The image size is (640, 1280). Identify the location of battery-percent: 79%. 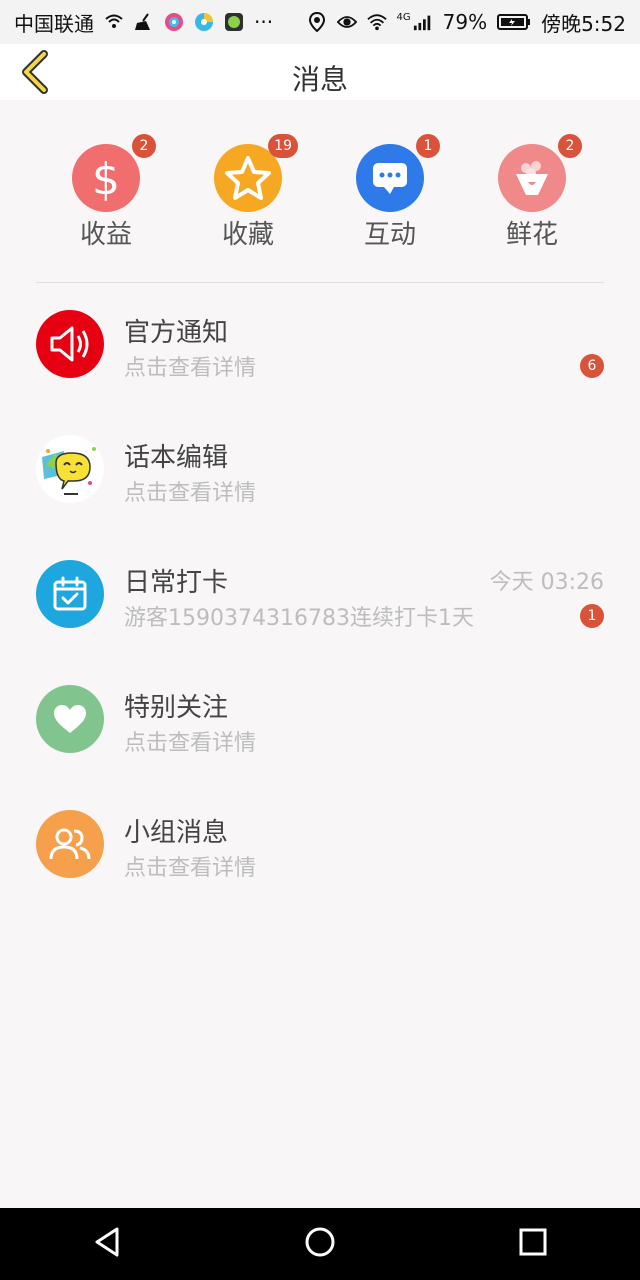
(465, 22).